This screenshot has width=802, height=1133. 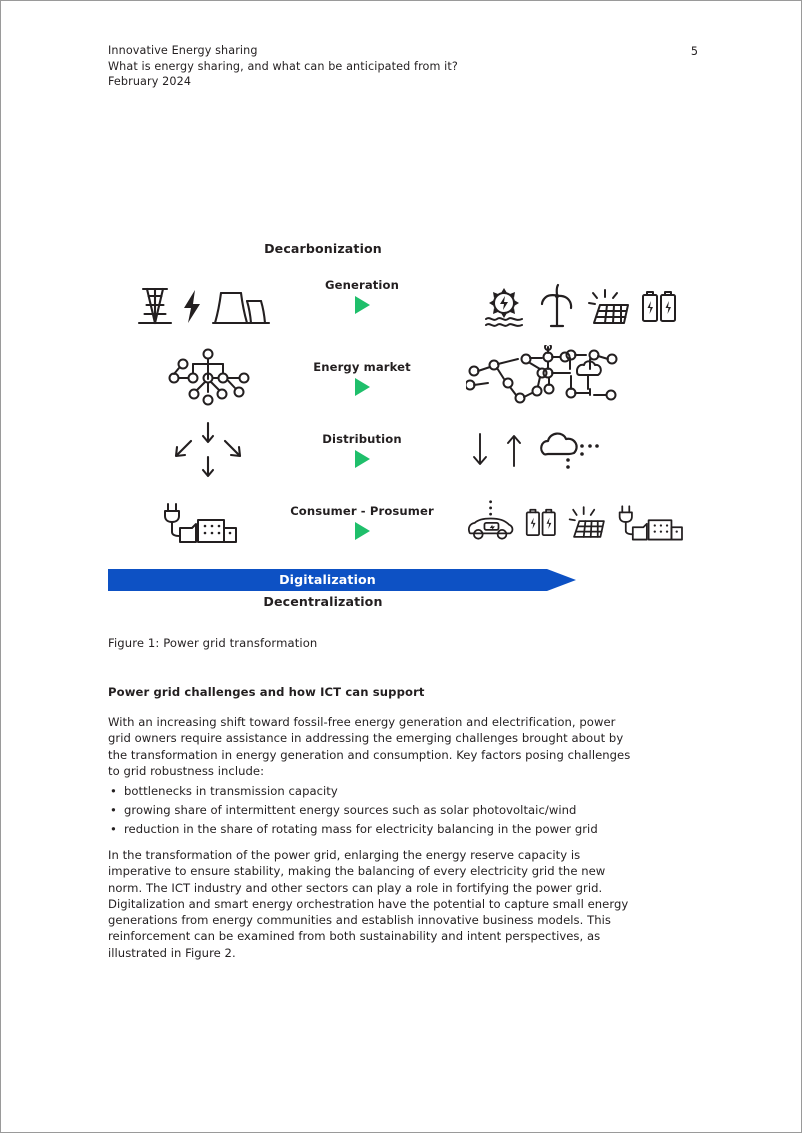 What do you see at coordinates (514, 451) in the screenshot?
I see `up-arrow-icon` at bounding box center [514, 451].